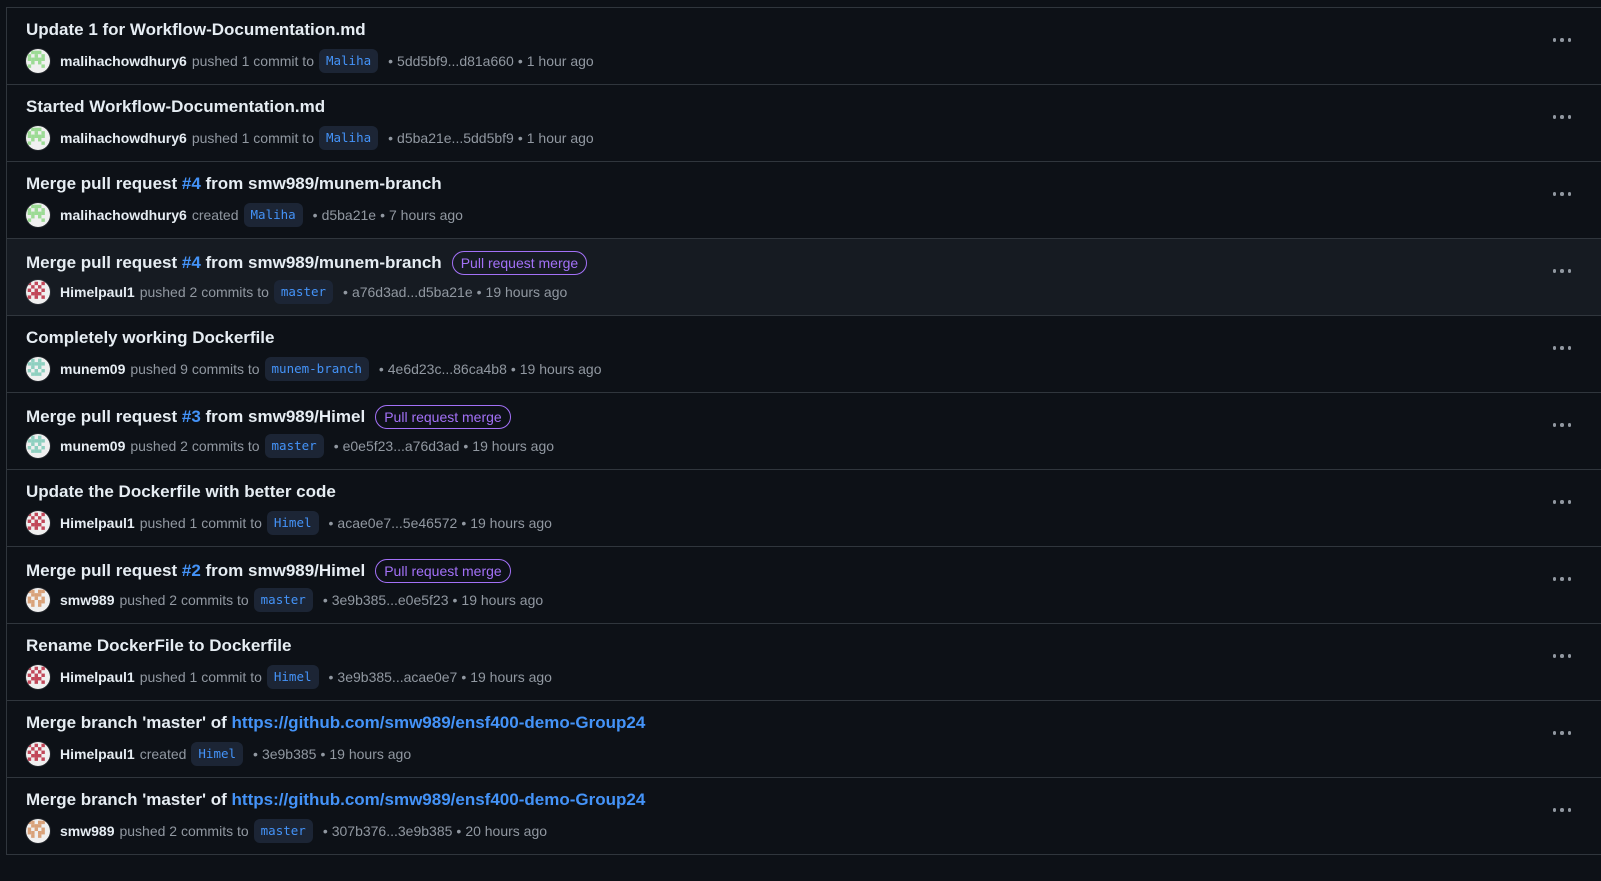 The width and height of the screenshot is (1601, 881). Describe the element at coordinates (401, 446) in the screenshot. I see `commit-range-link: e0e5f23...a76d3ad` at that location.